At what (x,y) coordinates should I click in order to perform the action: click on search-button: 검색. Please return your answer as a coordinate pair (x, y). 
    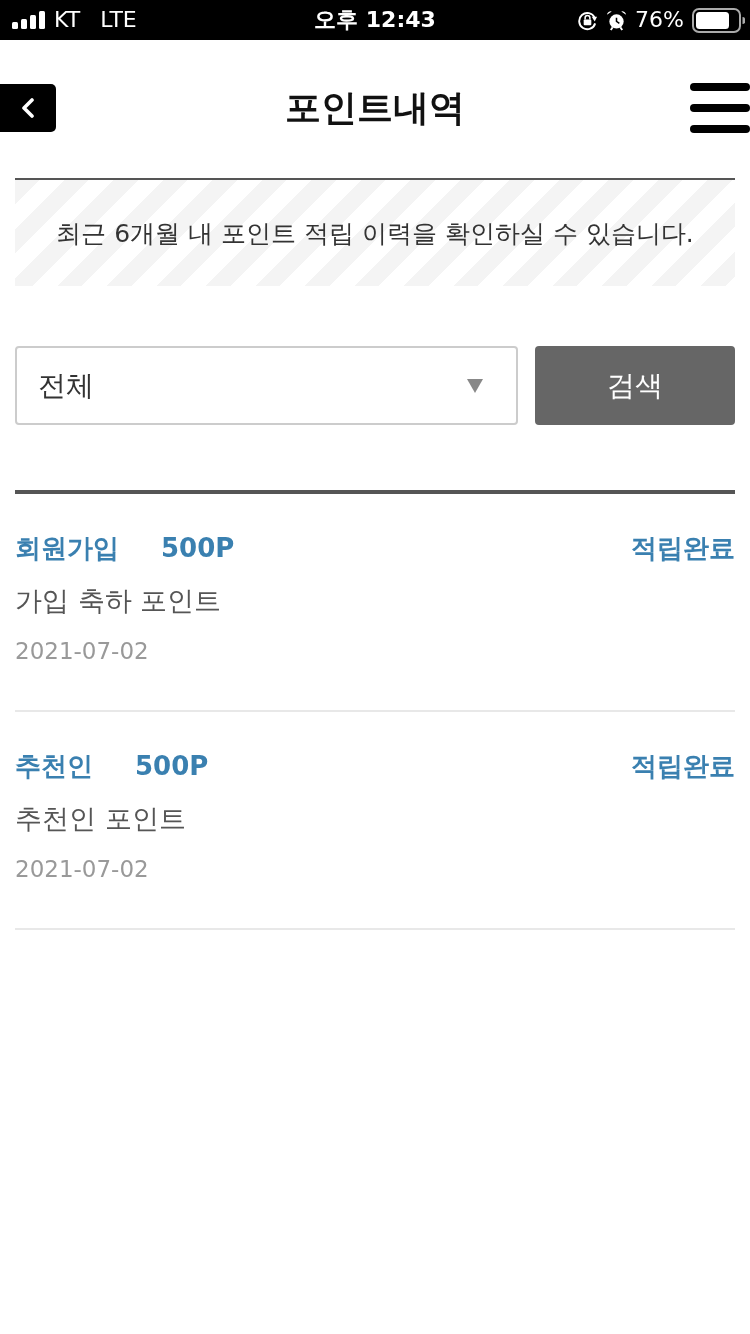
    Looking at the image, I should click on (635, 385).